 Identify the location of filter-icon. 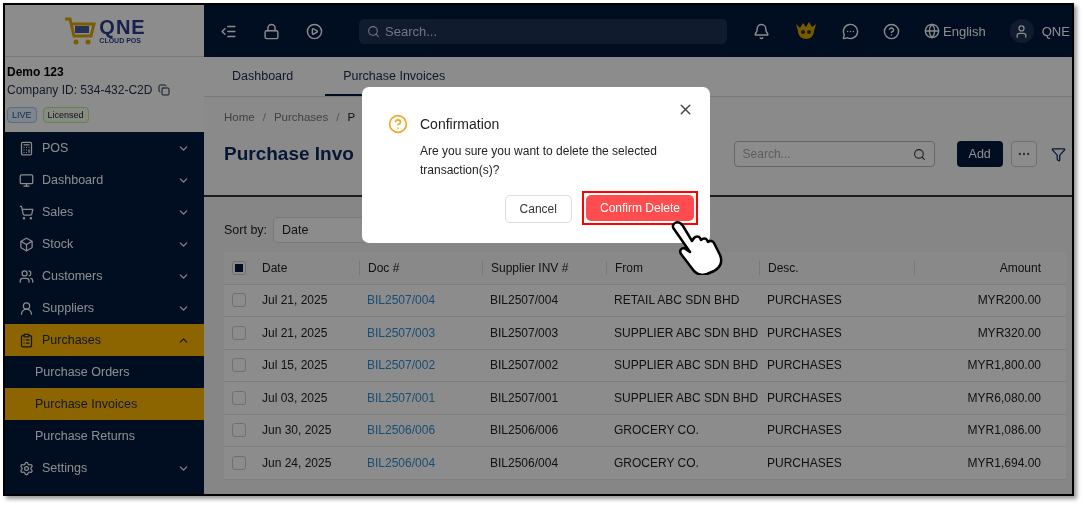
(1058, 154).